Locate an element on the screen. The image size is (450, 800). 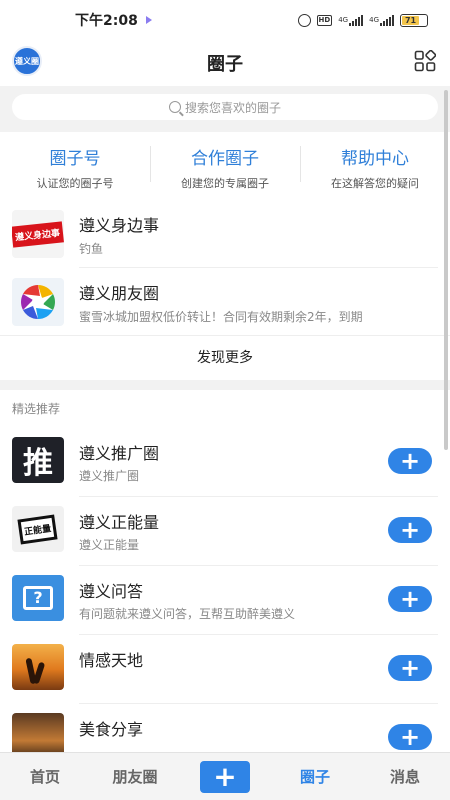
thumbnail-text: 正能量 is located at coordinates (38, 529).